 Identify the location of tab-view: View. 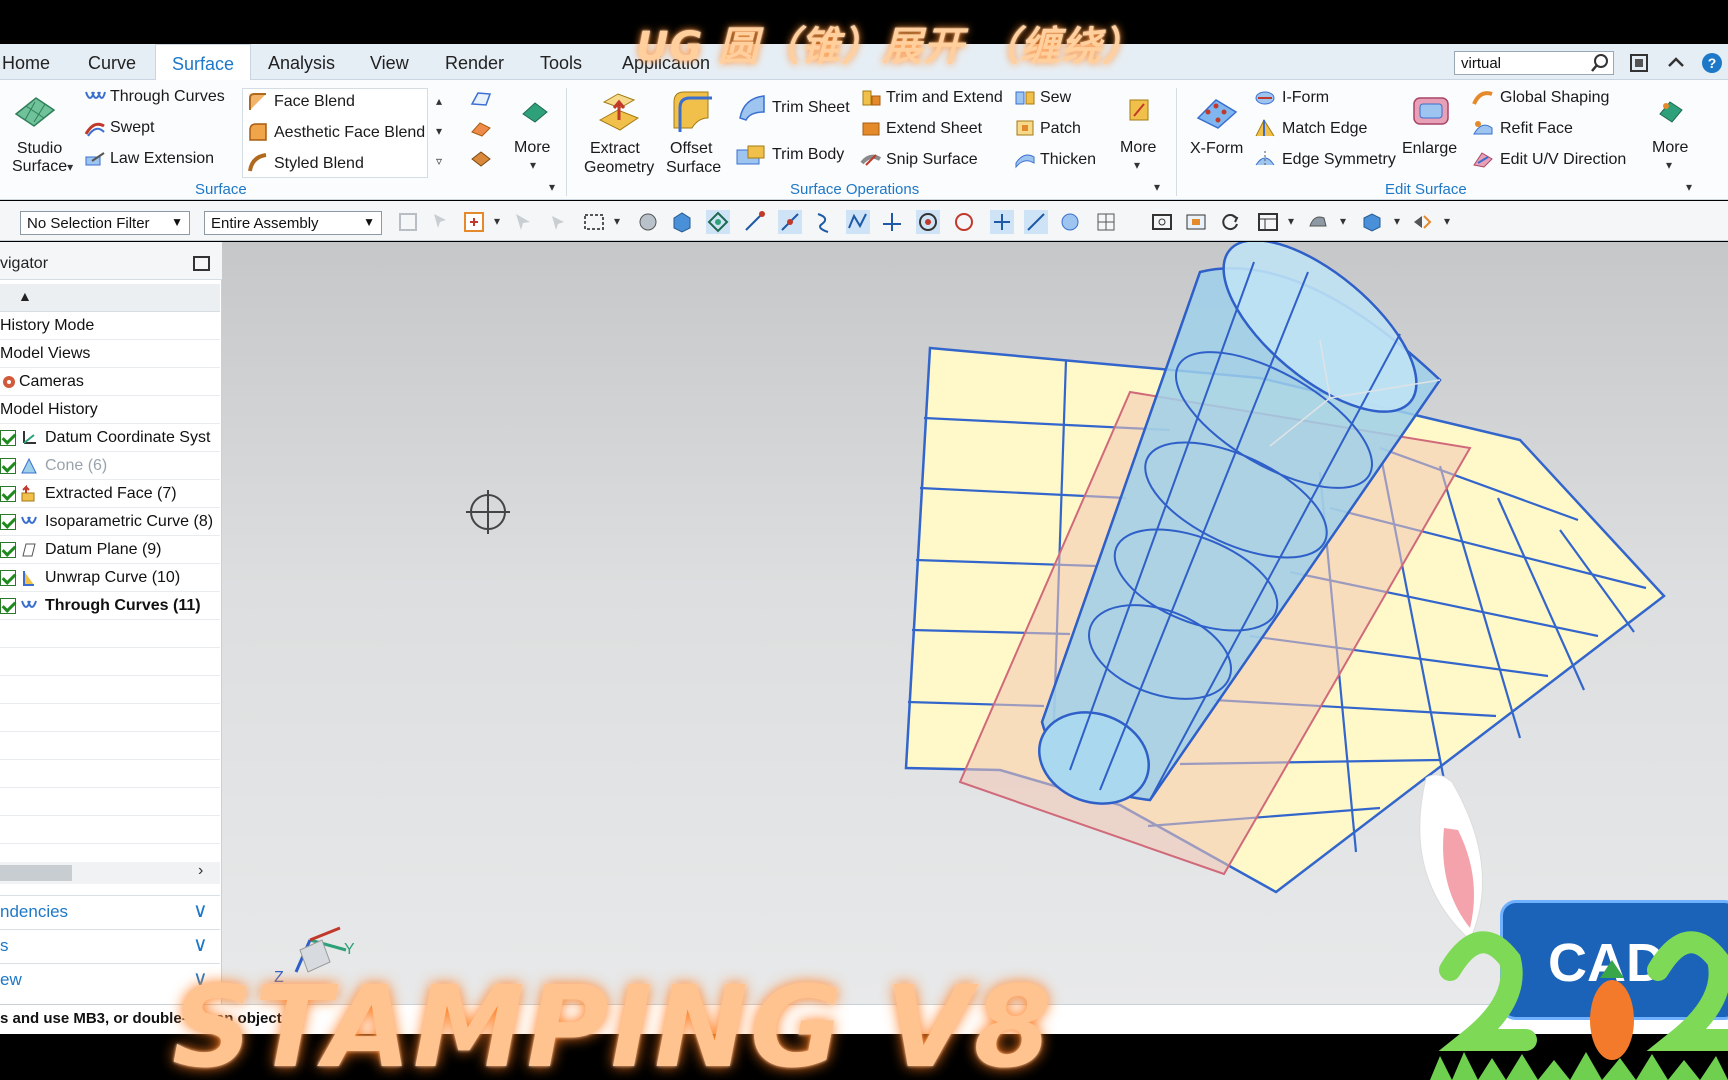
(389, 63).